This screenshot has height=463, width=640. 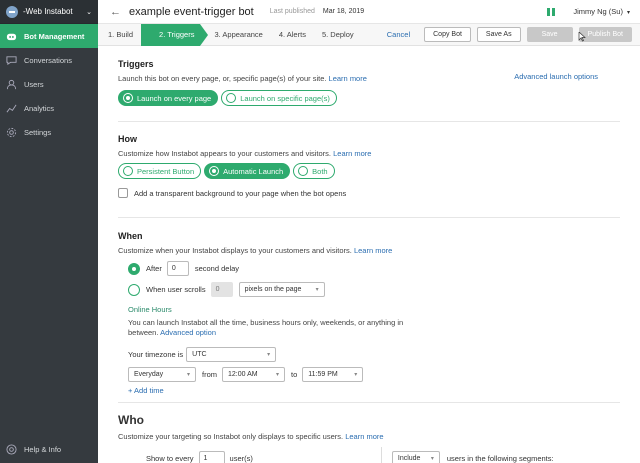 I want to click on user-scrolls-radio, so click(x=134, y=289).